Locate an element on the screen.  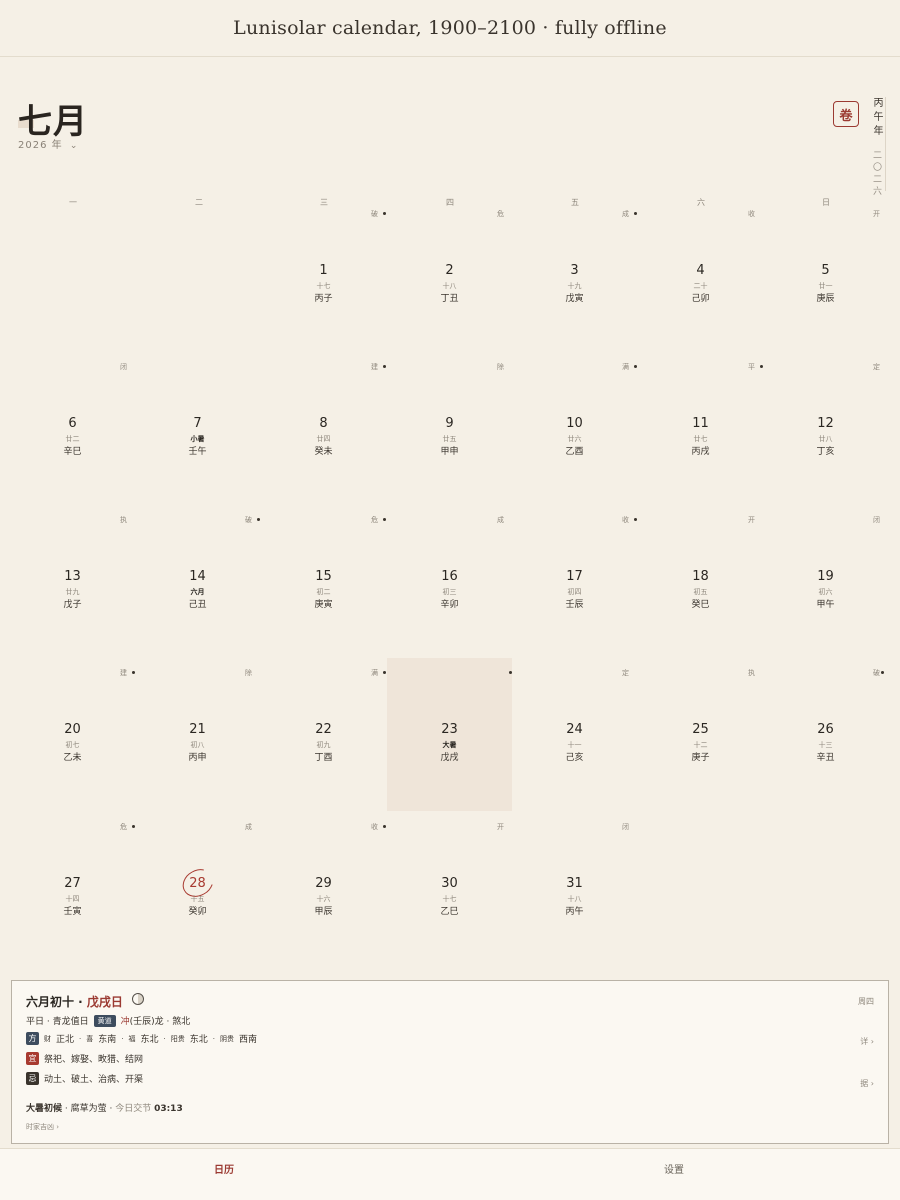
day-number: 16 is located at coordinates (449, 576).